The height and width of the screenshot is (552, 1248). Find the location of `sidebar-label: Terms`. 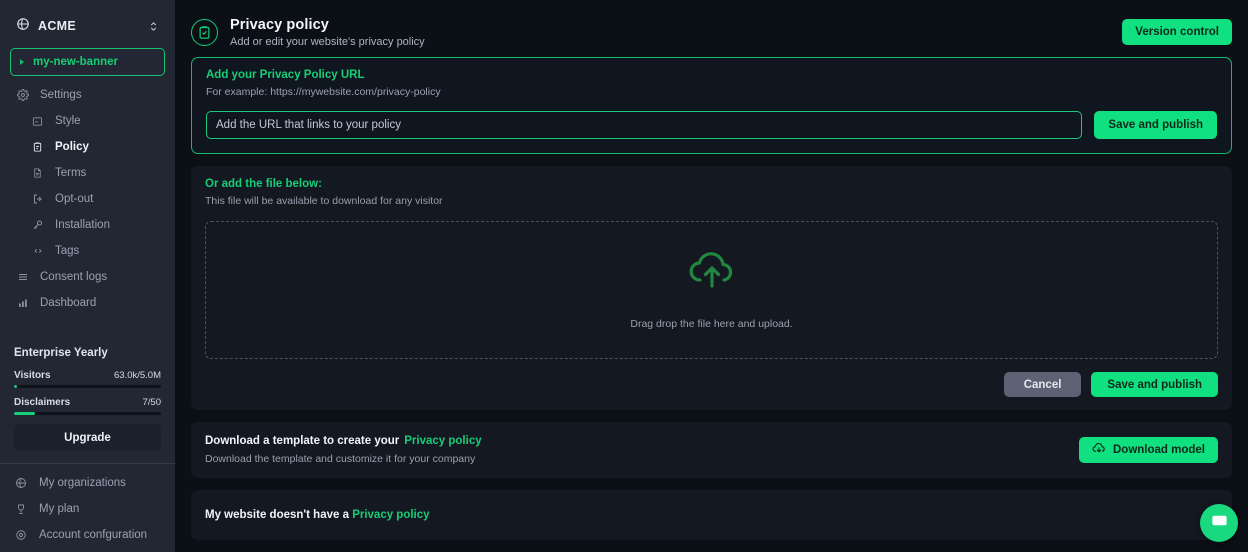

sidebar-label: Terms is located at coordinates (71, 173).